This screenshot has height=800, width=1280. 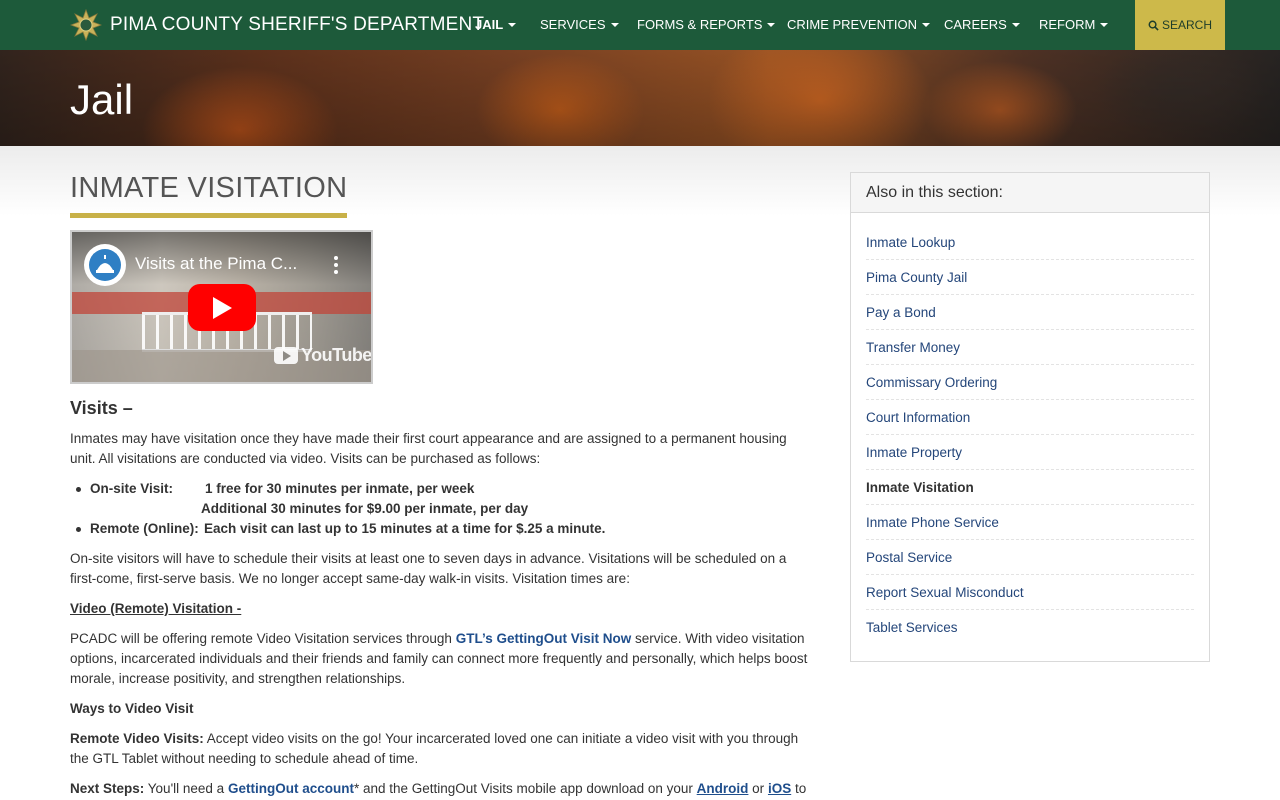 I want to click on hero-banner: Jail, so click(x=640, y=98).